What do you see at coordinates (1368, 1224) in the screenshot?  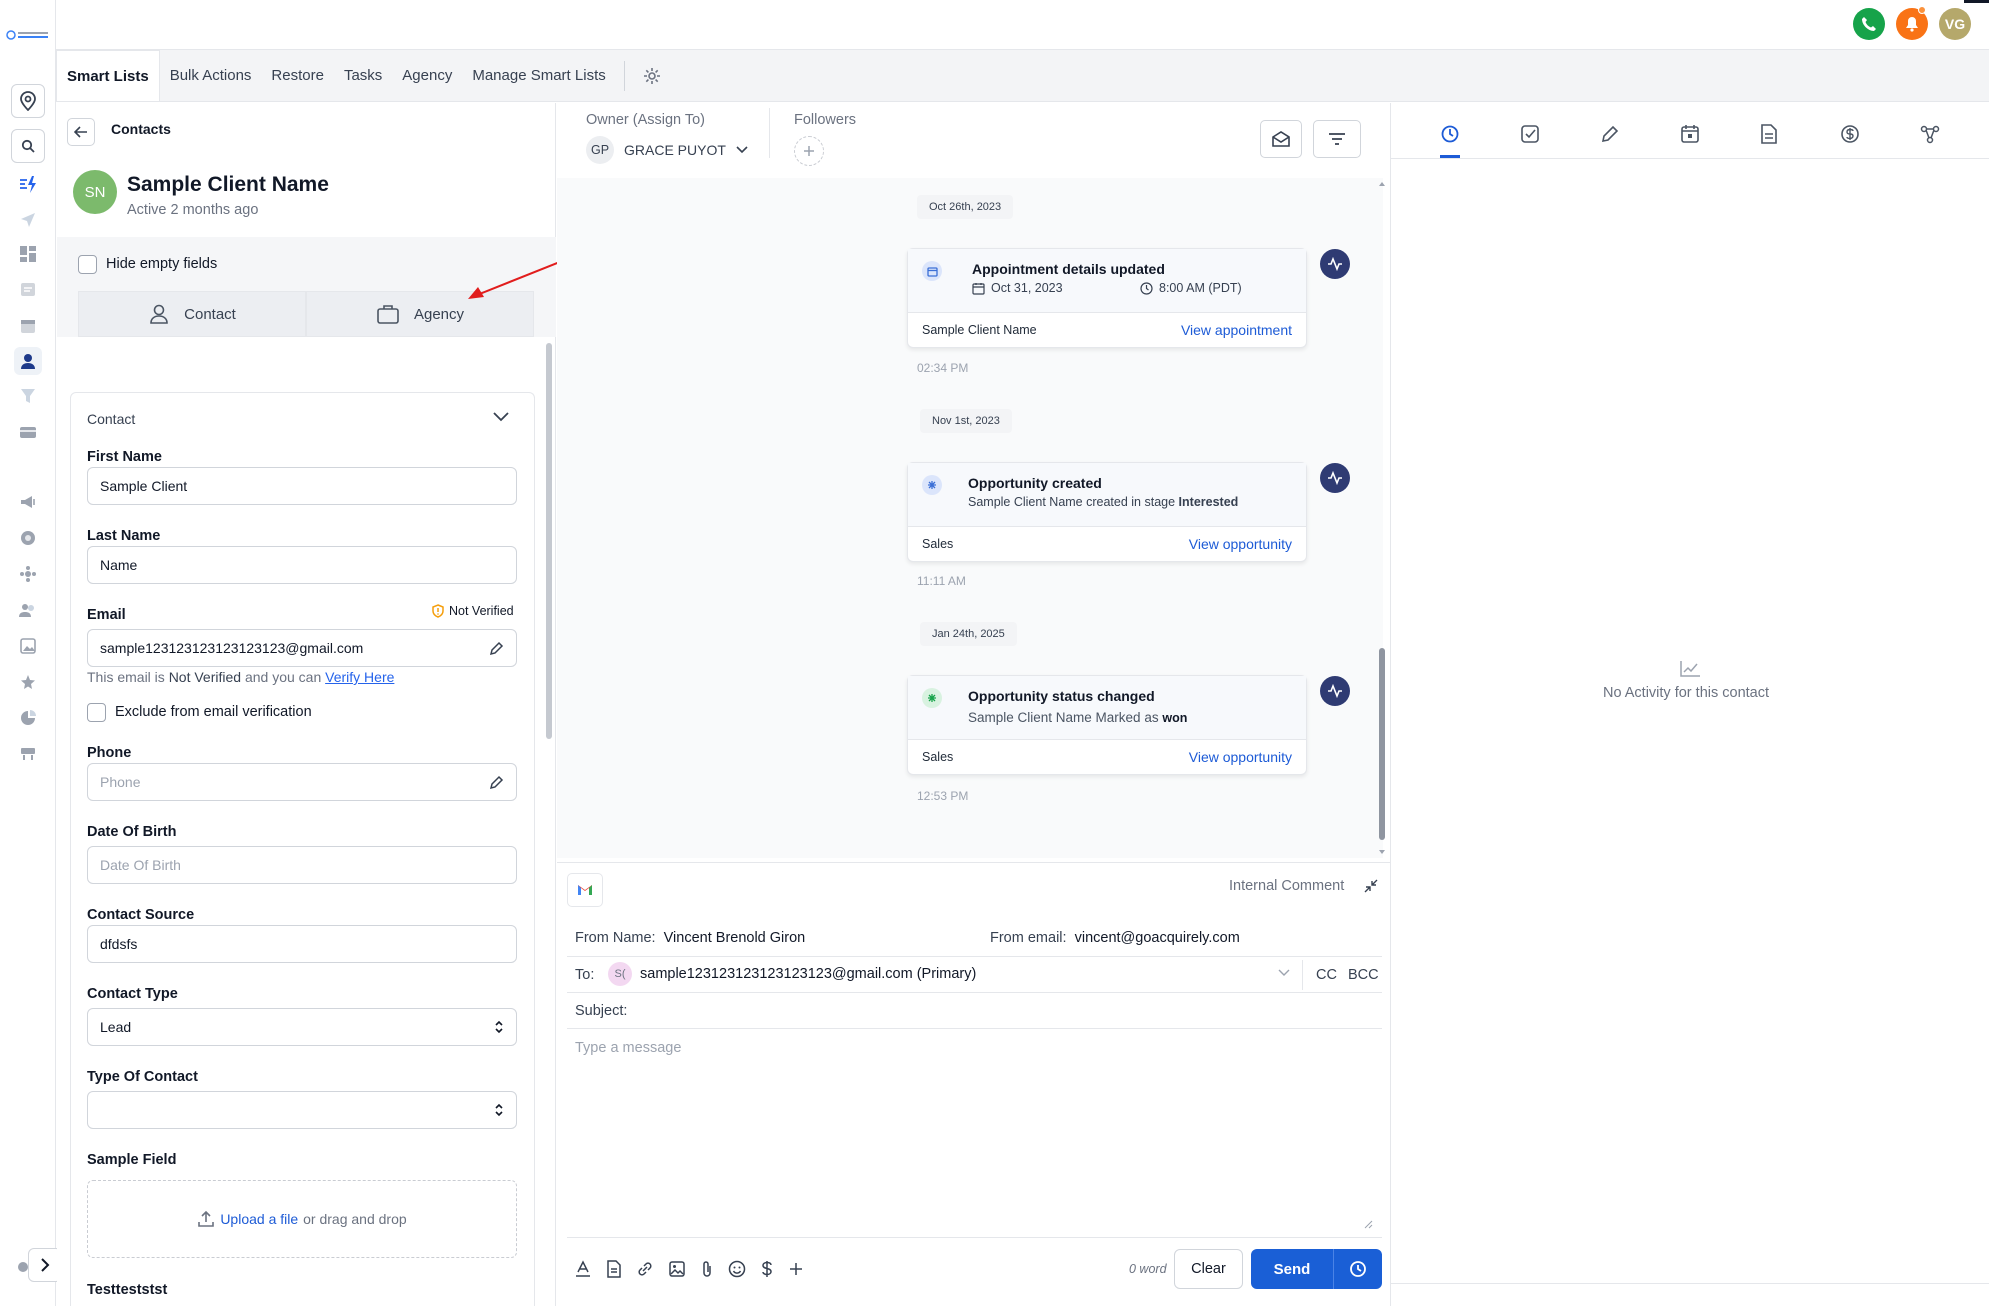 I see `resize-handle-icon` at bounding box center [1368, 1224].